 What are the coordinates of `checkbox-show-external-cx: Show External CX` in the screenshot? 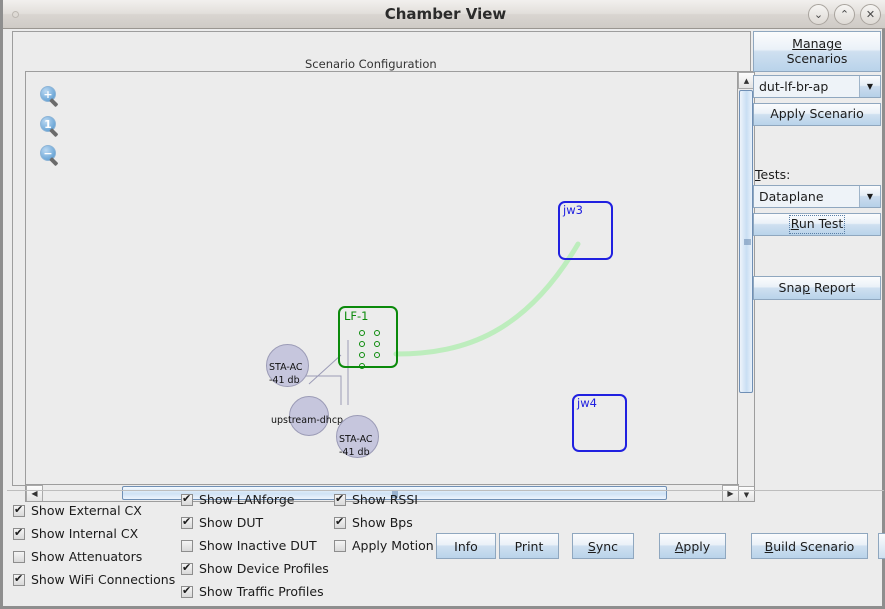 It's located at (77, 510).